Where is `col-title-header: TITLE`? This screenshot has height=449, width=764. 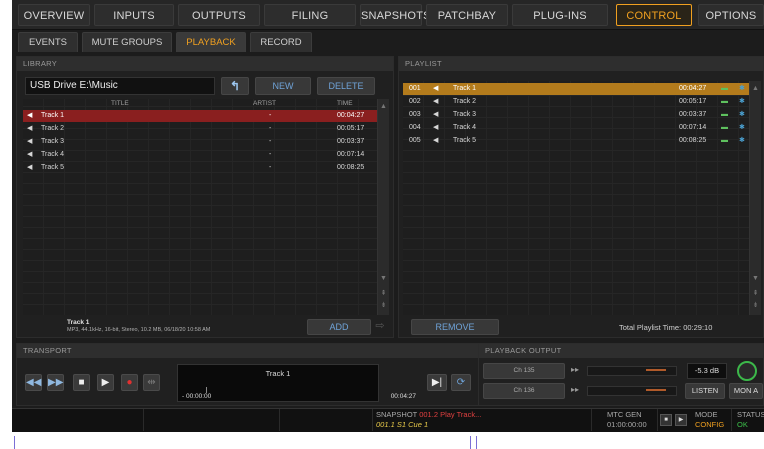
col-title-header: TITLE is located at coordinates (120, 104).